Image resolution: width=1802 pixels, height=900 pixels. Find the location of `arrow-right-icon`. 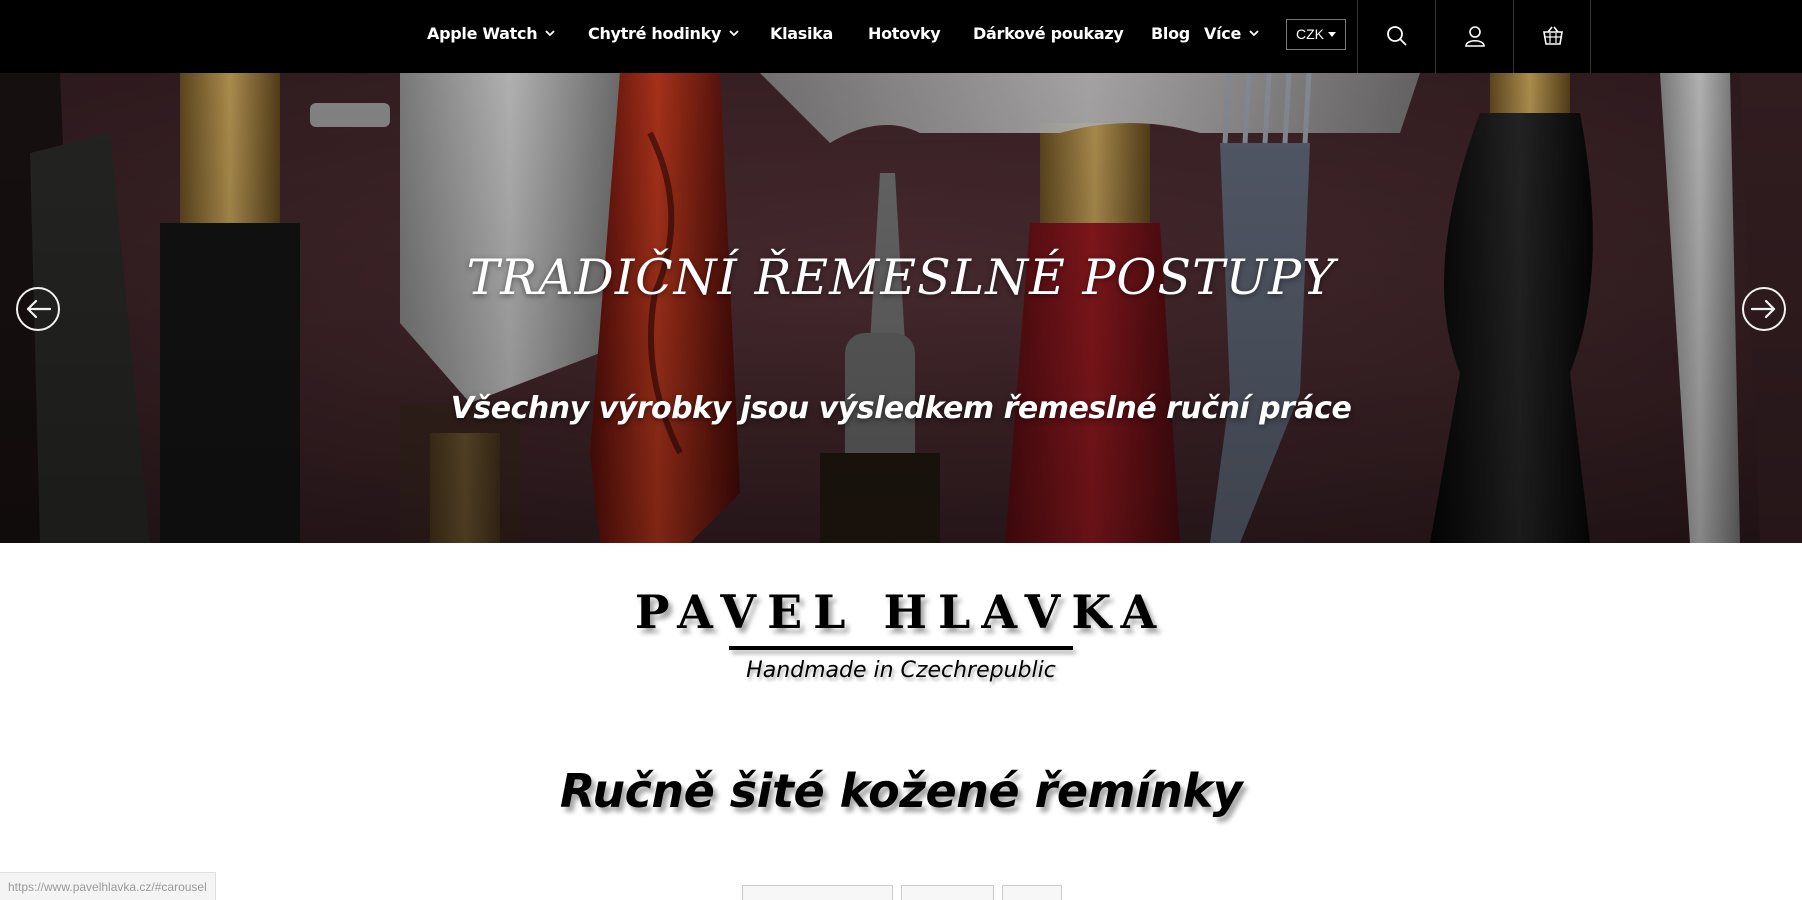

arrow-right-icon is located at coordinates (1763, 309).